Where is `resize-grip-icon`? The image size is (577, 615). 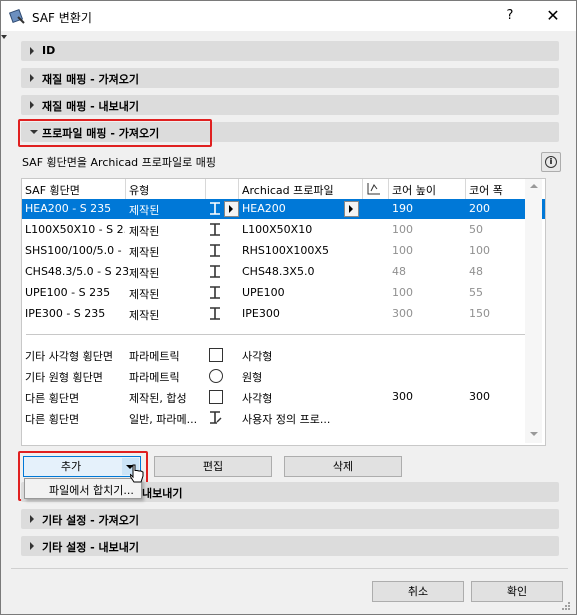 resize-grip-icon is located at coordinates (565, 605).